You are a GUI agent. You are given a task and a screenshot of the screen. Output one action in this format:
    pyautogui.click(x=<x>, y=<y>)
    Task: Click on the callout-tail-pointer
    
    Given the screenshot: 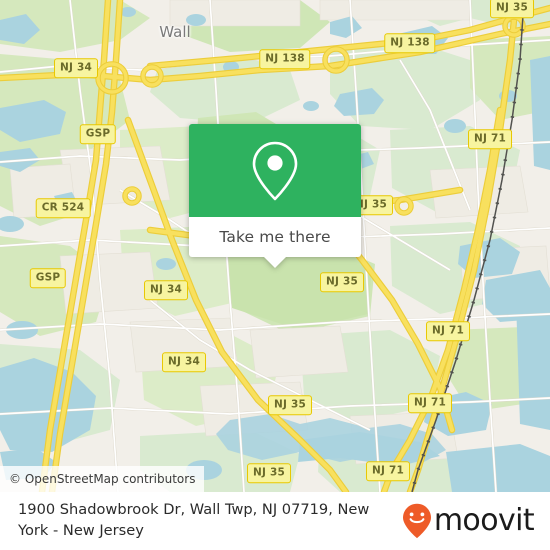 What is the action you would take?
    pyautogui.click(x=275, y=262)
    